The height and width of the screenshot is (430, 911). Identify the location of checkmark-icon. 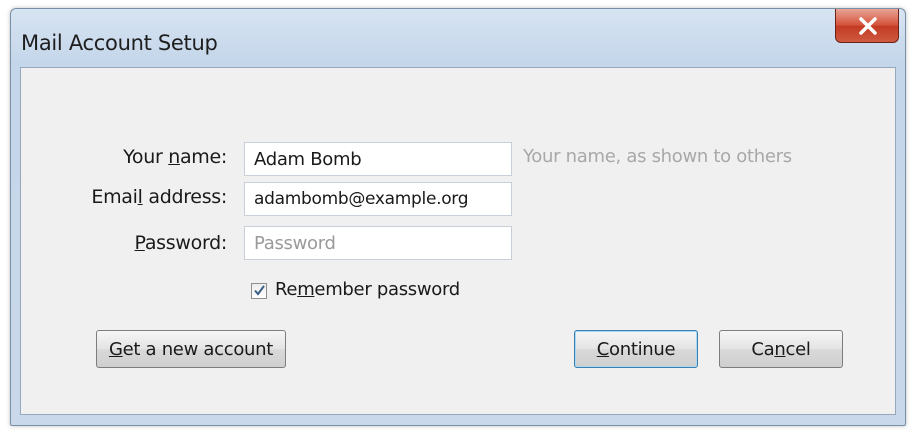
(259, 290).